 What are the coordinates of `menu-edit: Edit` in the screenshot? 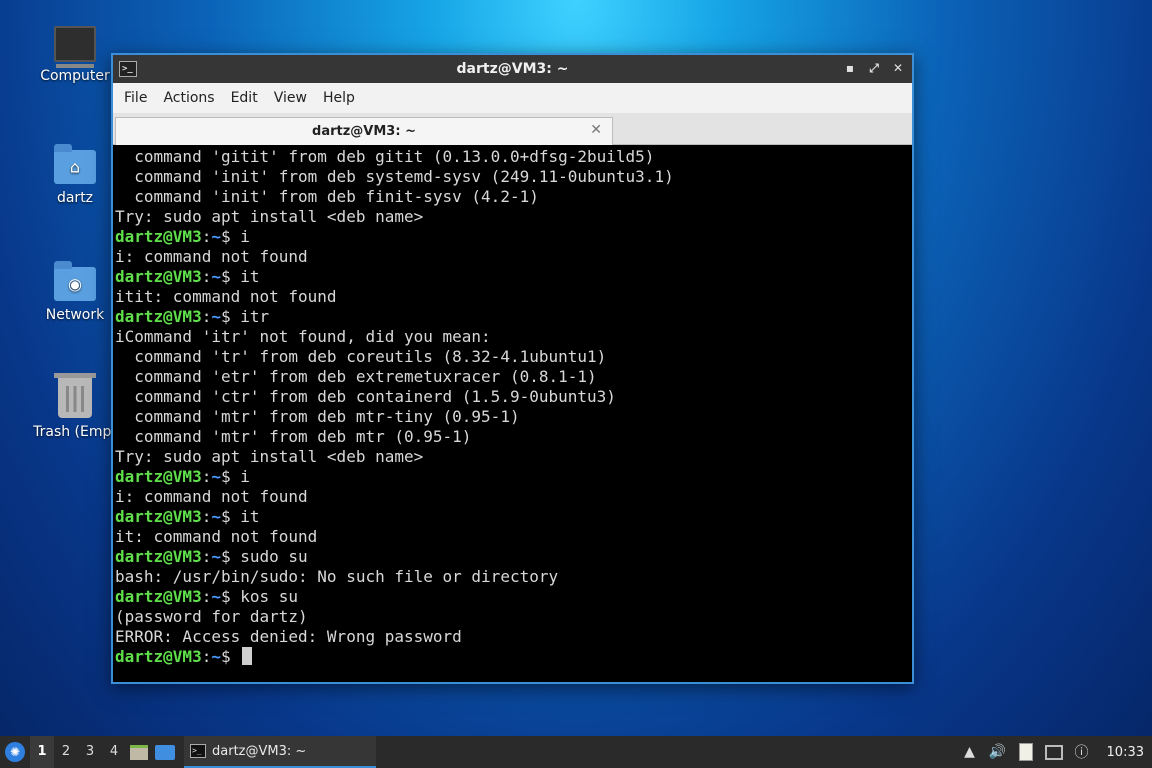 It's located at (244, 98).